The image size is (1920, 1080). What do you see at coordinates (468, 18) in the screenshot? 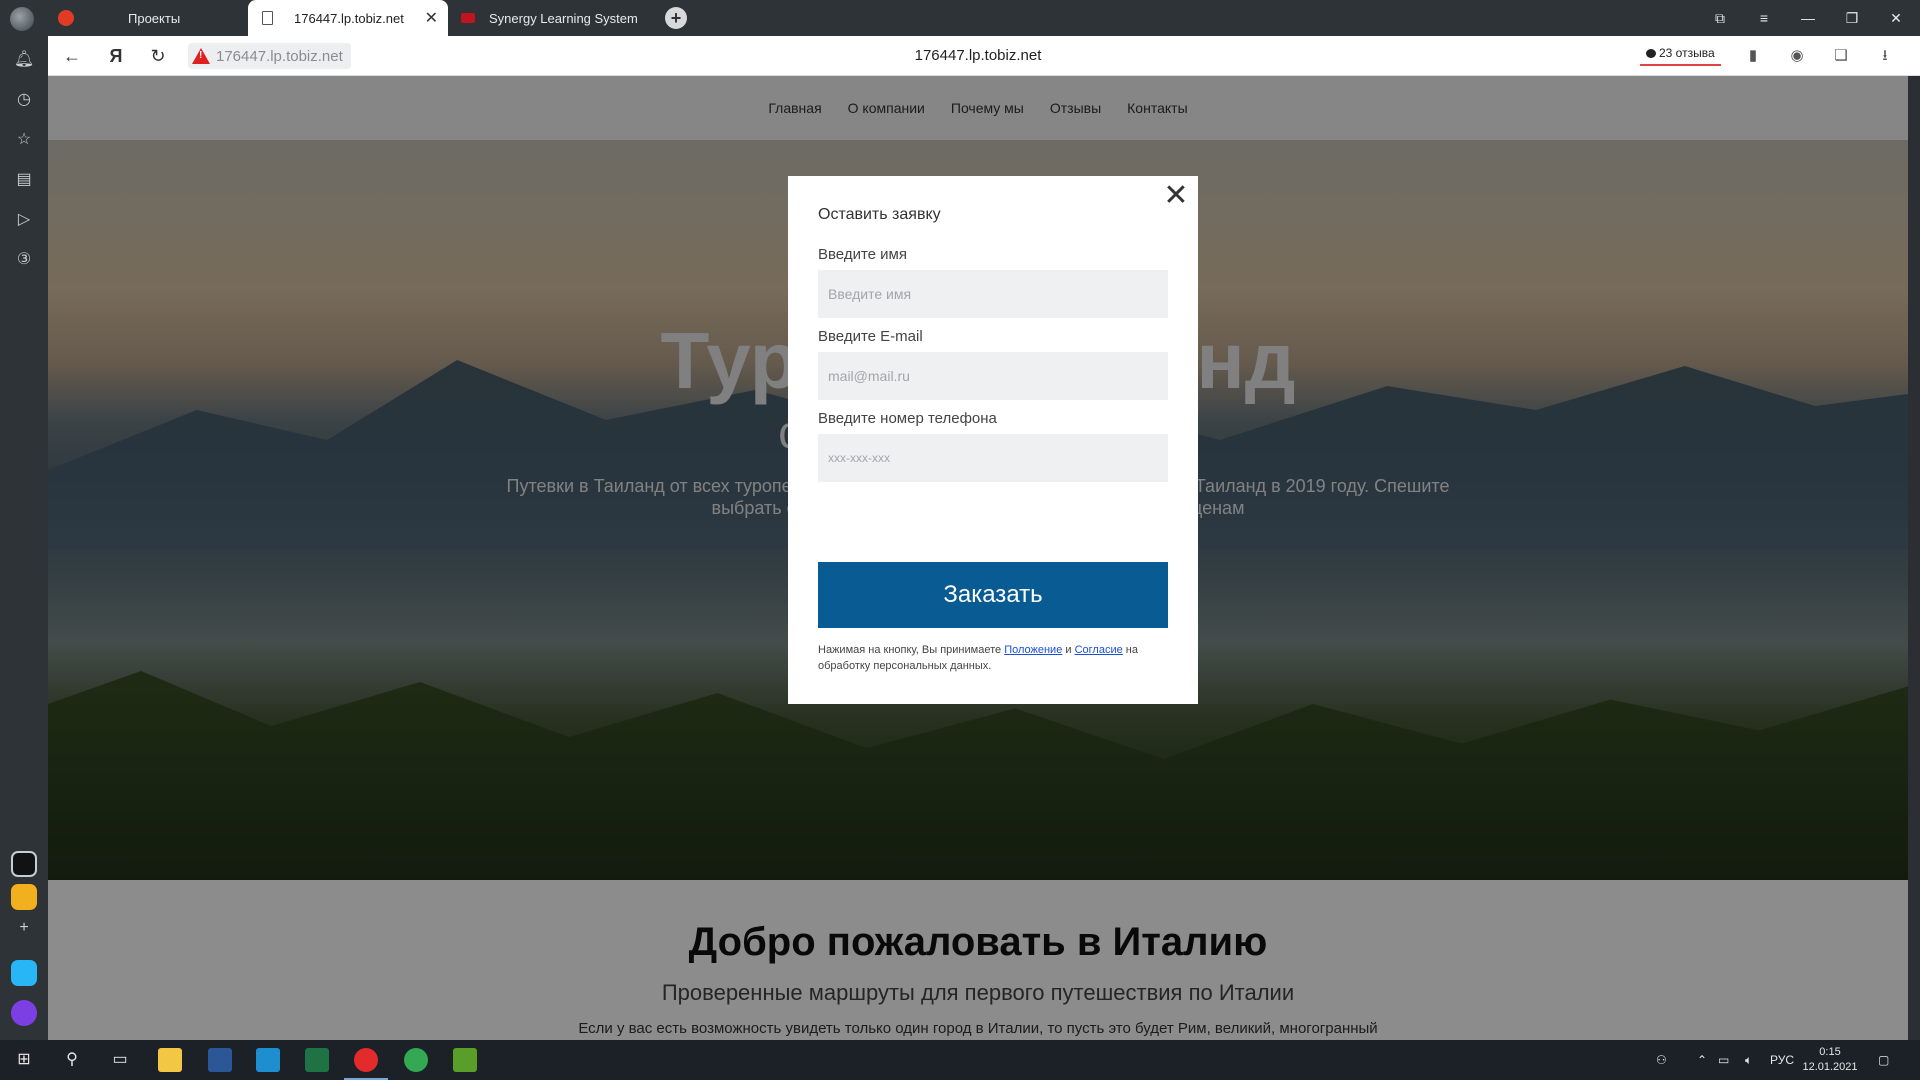
I see `synergy-favicon-icon` at bounding box center [468, 18].